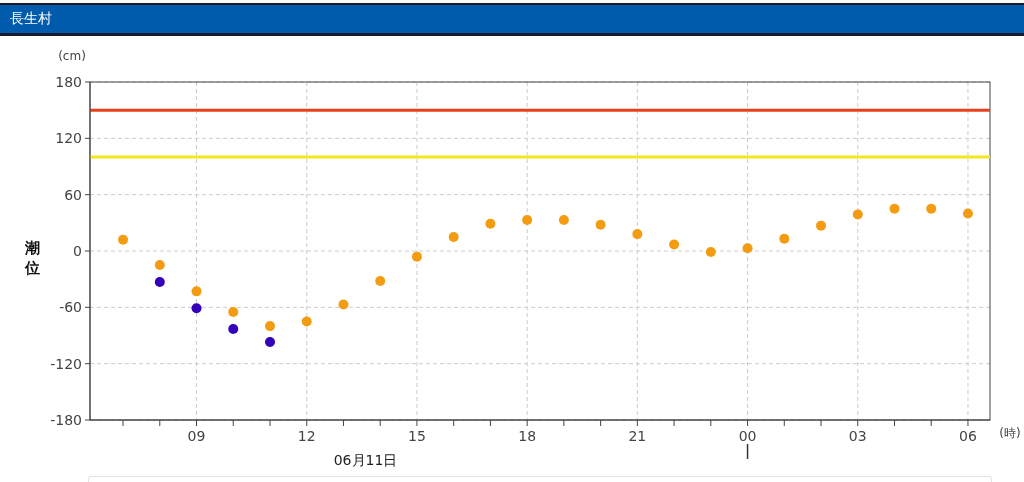  Describe the element at coordinates (968, 436) in the screenshot. I see `x-tick-label: 06` at that location.